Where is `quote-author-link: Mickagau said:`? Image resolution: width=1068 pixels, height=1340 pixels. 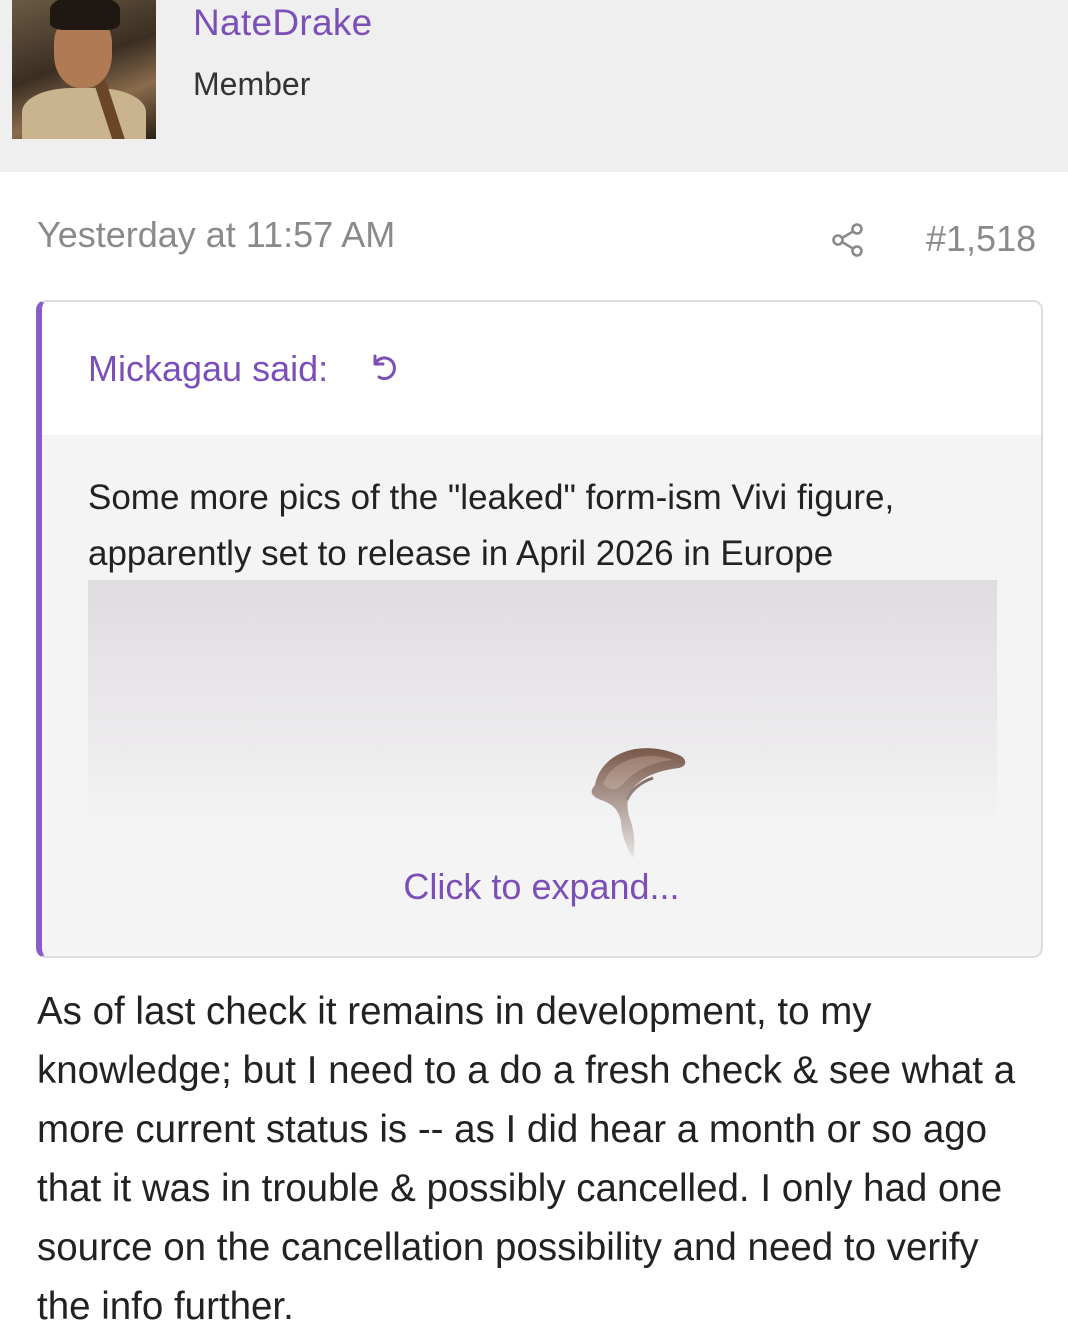
quote-author-link: Mickagau said: is located at coordinates (208, 369).